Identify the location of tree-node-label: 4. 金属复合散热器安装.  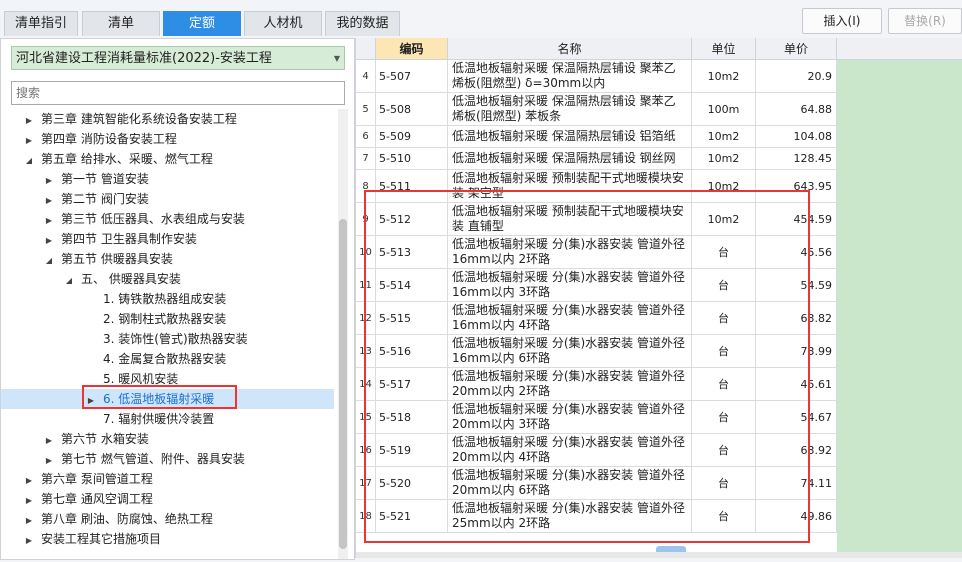
(165, 359).